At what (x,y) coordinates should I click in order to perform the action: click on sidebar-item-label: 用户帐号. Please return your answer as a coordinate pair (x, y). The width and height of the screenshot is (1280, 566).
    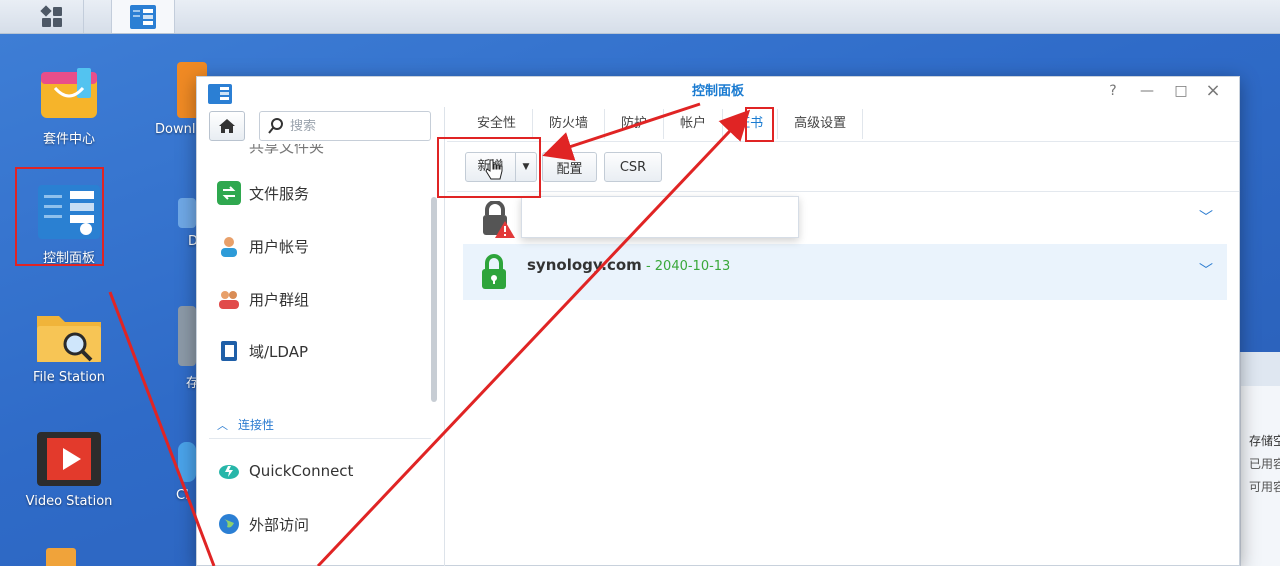
    Looking at the image, I should click on (279, 246).